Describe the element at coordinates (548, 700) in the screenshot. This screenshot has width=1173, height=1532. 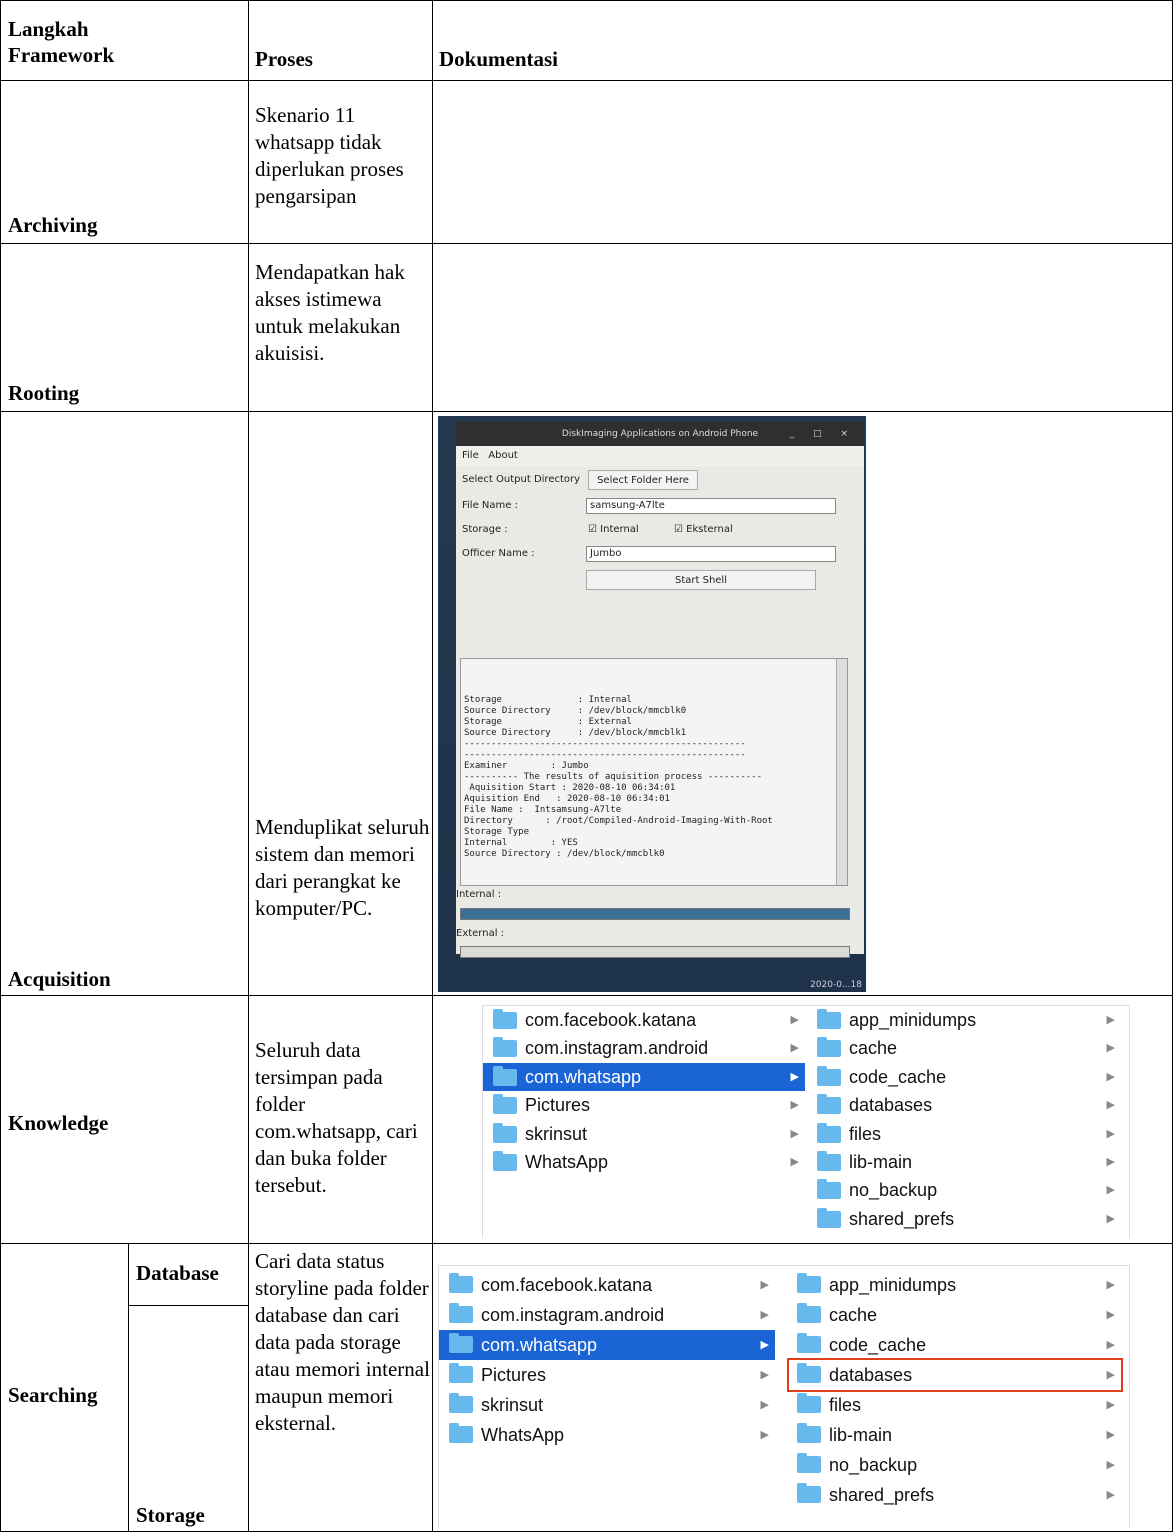
I see `console-line: Storage : Internal` at that location.